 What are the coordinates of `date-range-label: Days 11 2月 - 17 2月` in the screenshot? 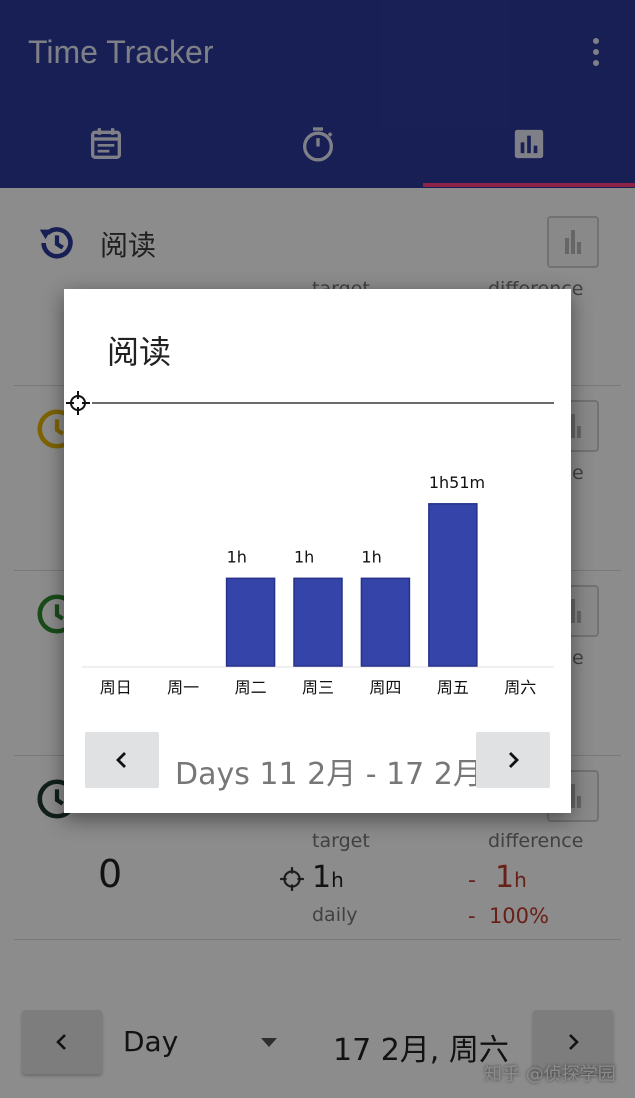 It's located at (329, 774).